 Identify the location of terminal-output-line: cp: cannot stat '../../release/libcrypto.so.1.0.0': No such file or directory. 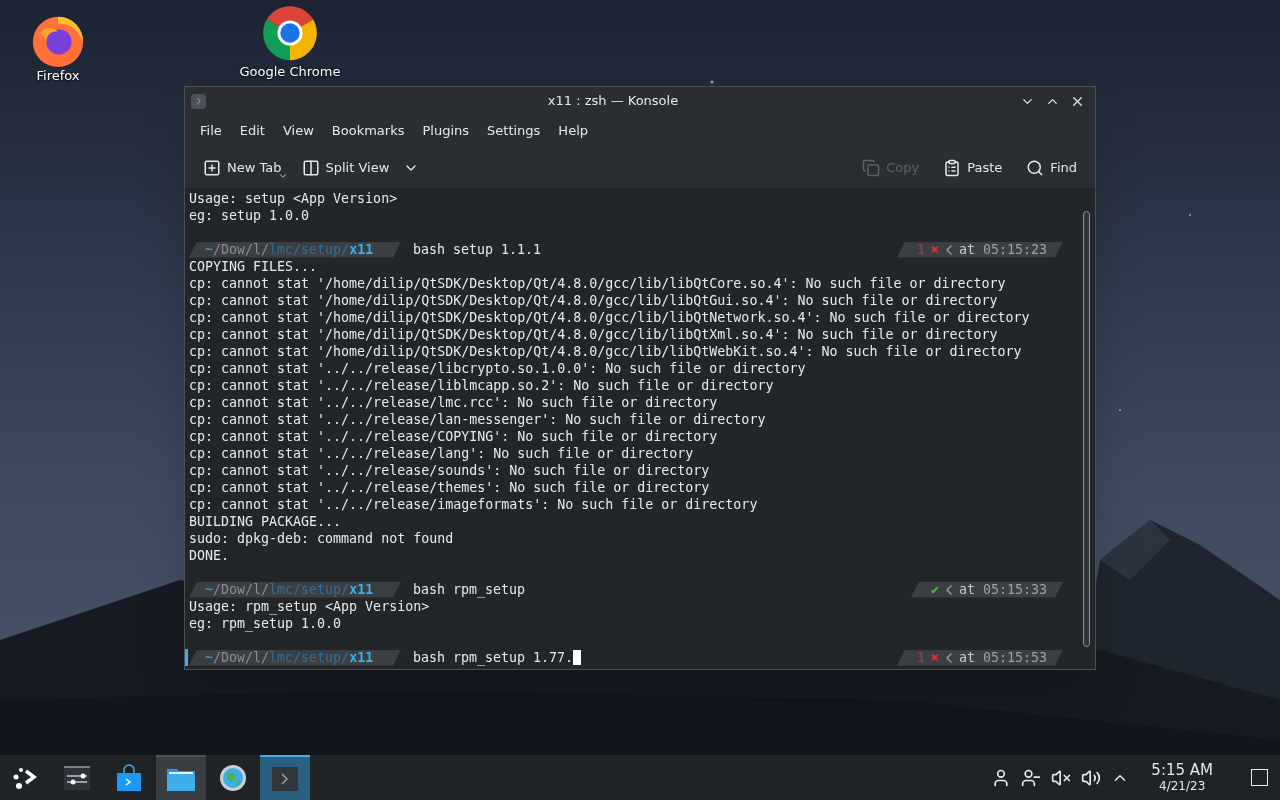
(498, 368).